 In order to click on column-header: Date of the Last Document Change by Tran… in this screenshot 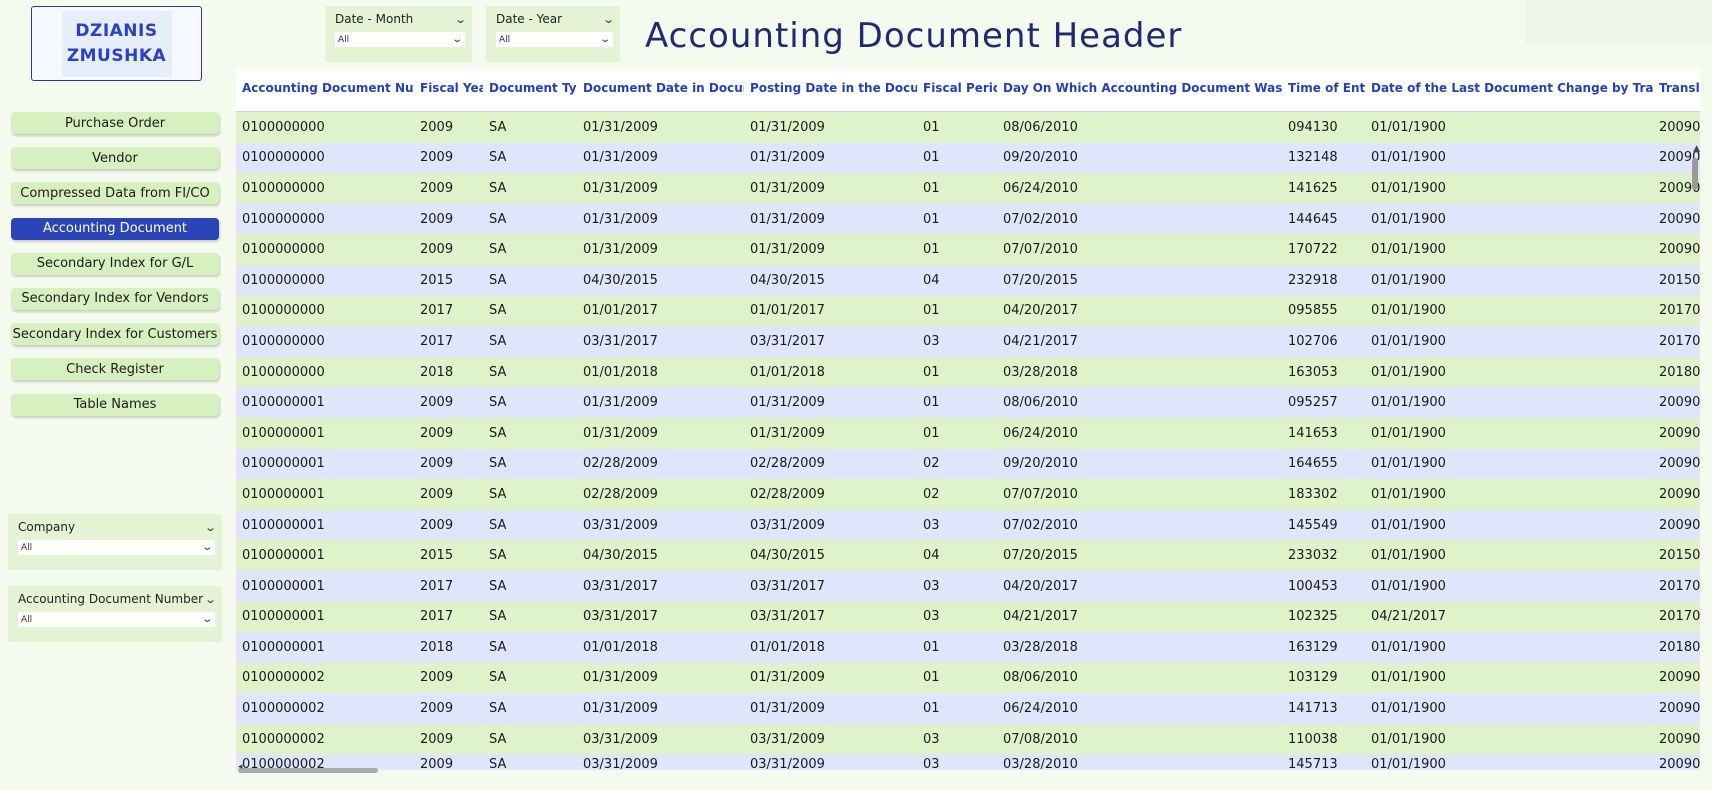, I will do `click(1509, 91)`.